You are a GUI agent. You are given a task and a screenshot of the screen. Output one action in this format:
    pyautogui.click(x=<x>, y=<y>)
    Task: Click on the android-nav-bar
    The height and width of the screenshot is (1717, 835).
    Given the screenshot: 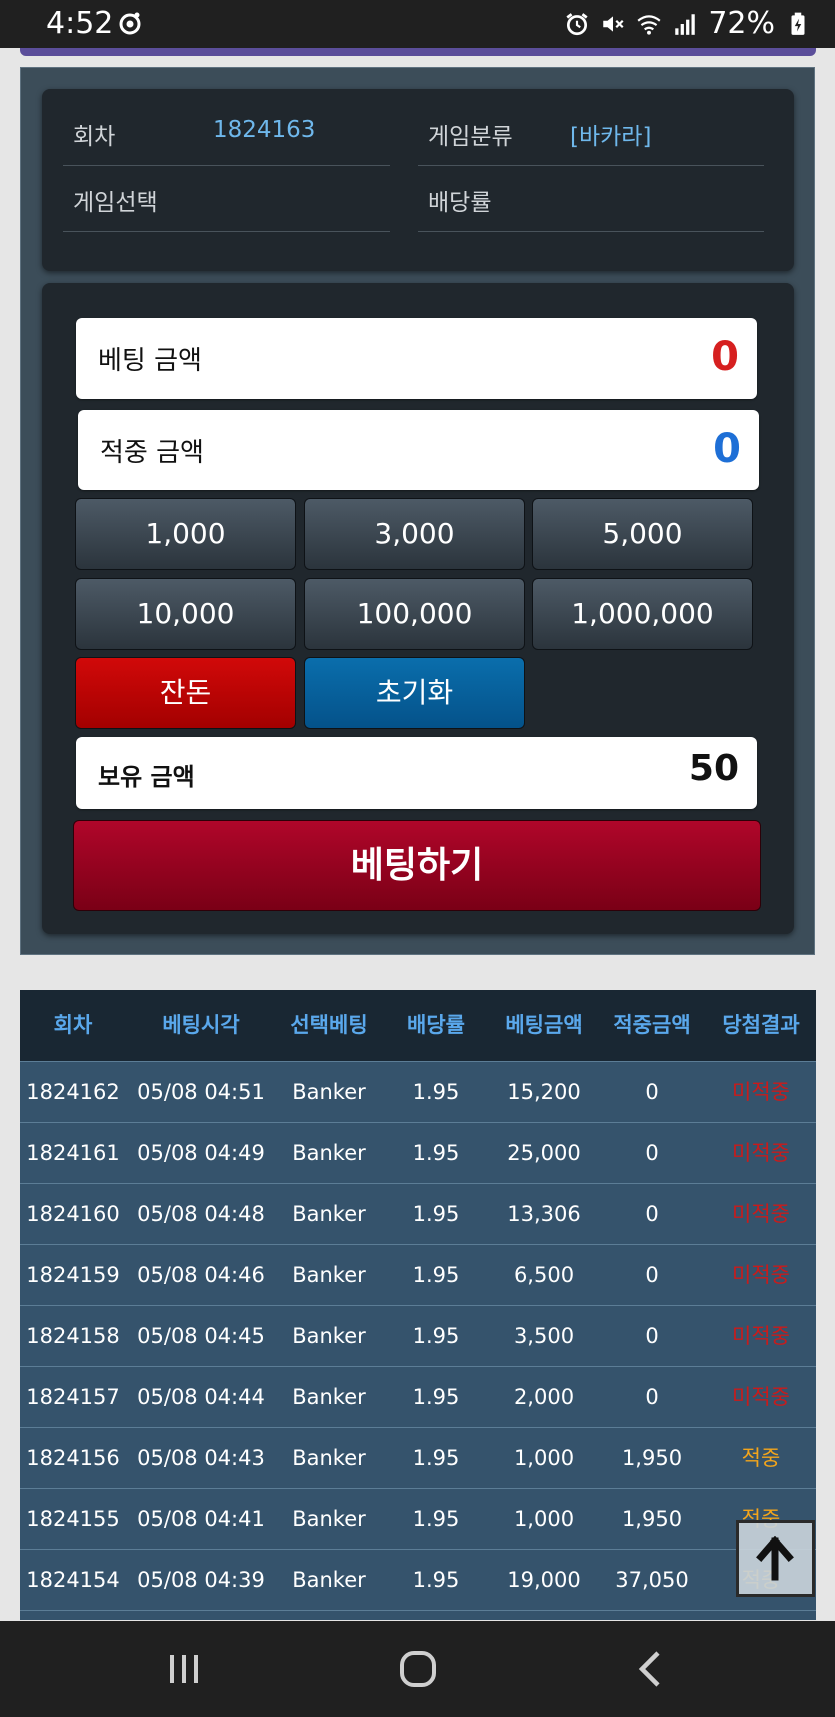 What is the action you would take?
    pyautogui.click(x=417, y=1669)
    